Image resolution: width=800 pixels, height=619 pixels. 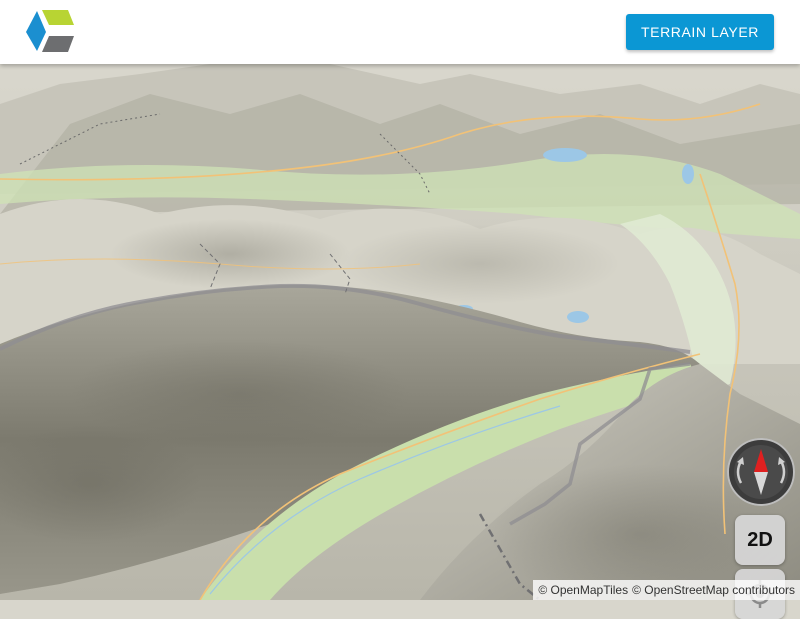 I want to click on app-logo, so click(x=50, y=32).